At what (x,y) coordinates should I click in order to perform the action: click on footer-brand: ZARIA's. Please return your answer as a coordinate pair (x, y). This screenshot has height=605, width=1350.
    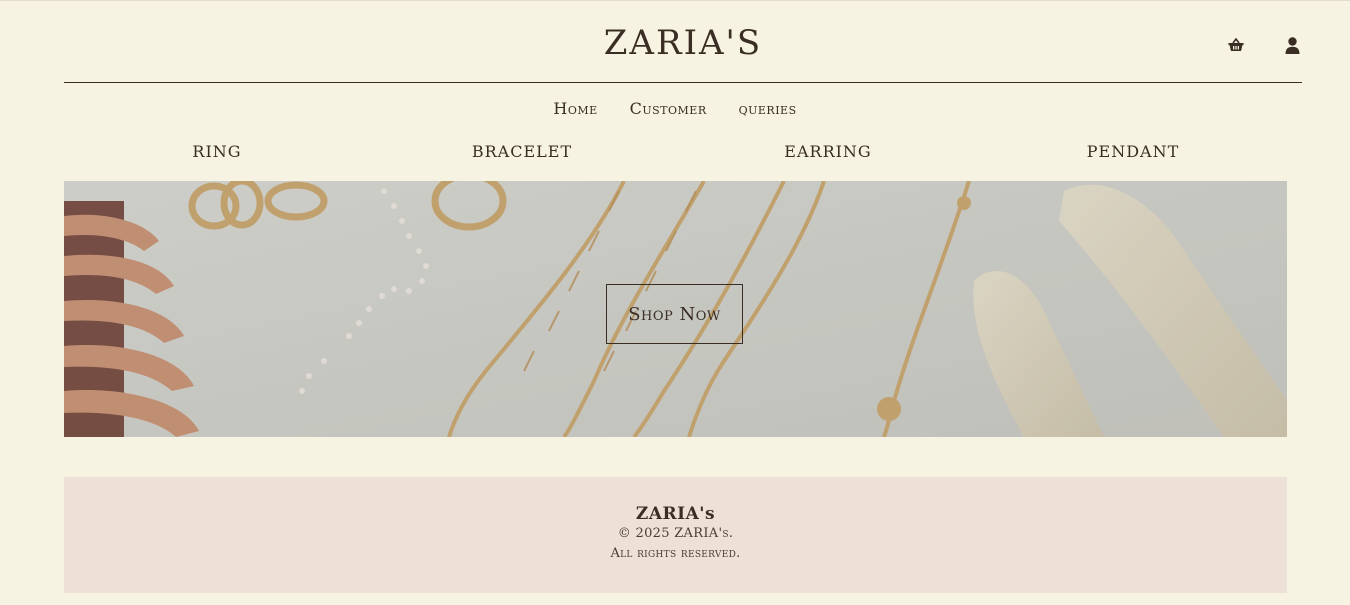
    Looking at the image, I should click on (675, 514).